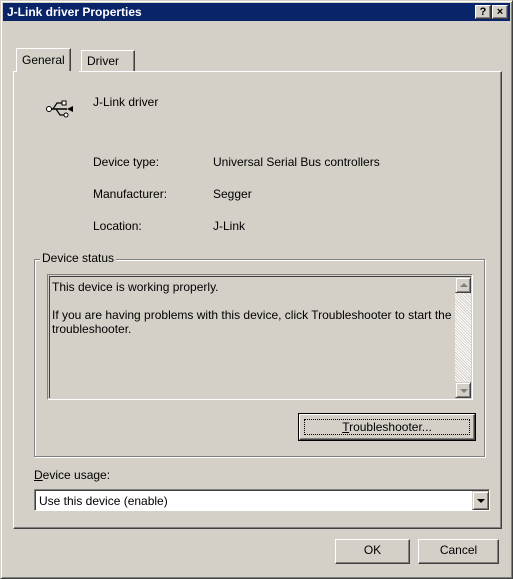  Describe the element at coordinates (256, 12) in the screenshot. I see `title-bar: J-Link driver Properties ? ×` at that location.